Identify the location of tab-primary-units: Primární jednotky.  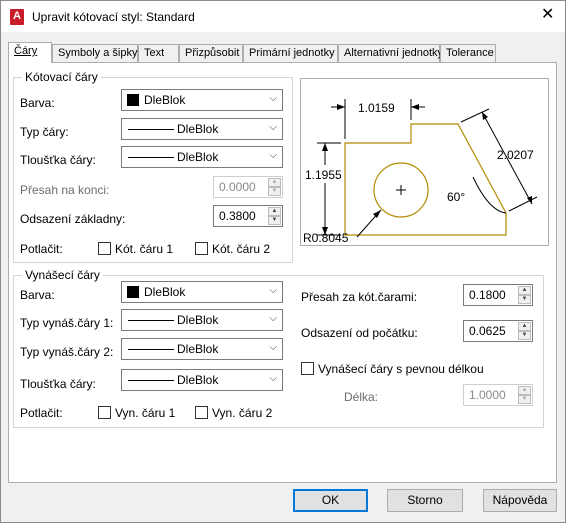
(290, 53).